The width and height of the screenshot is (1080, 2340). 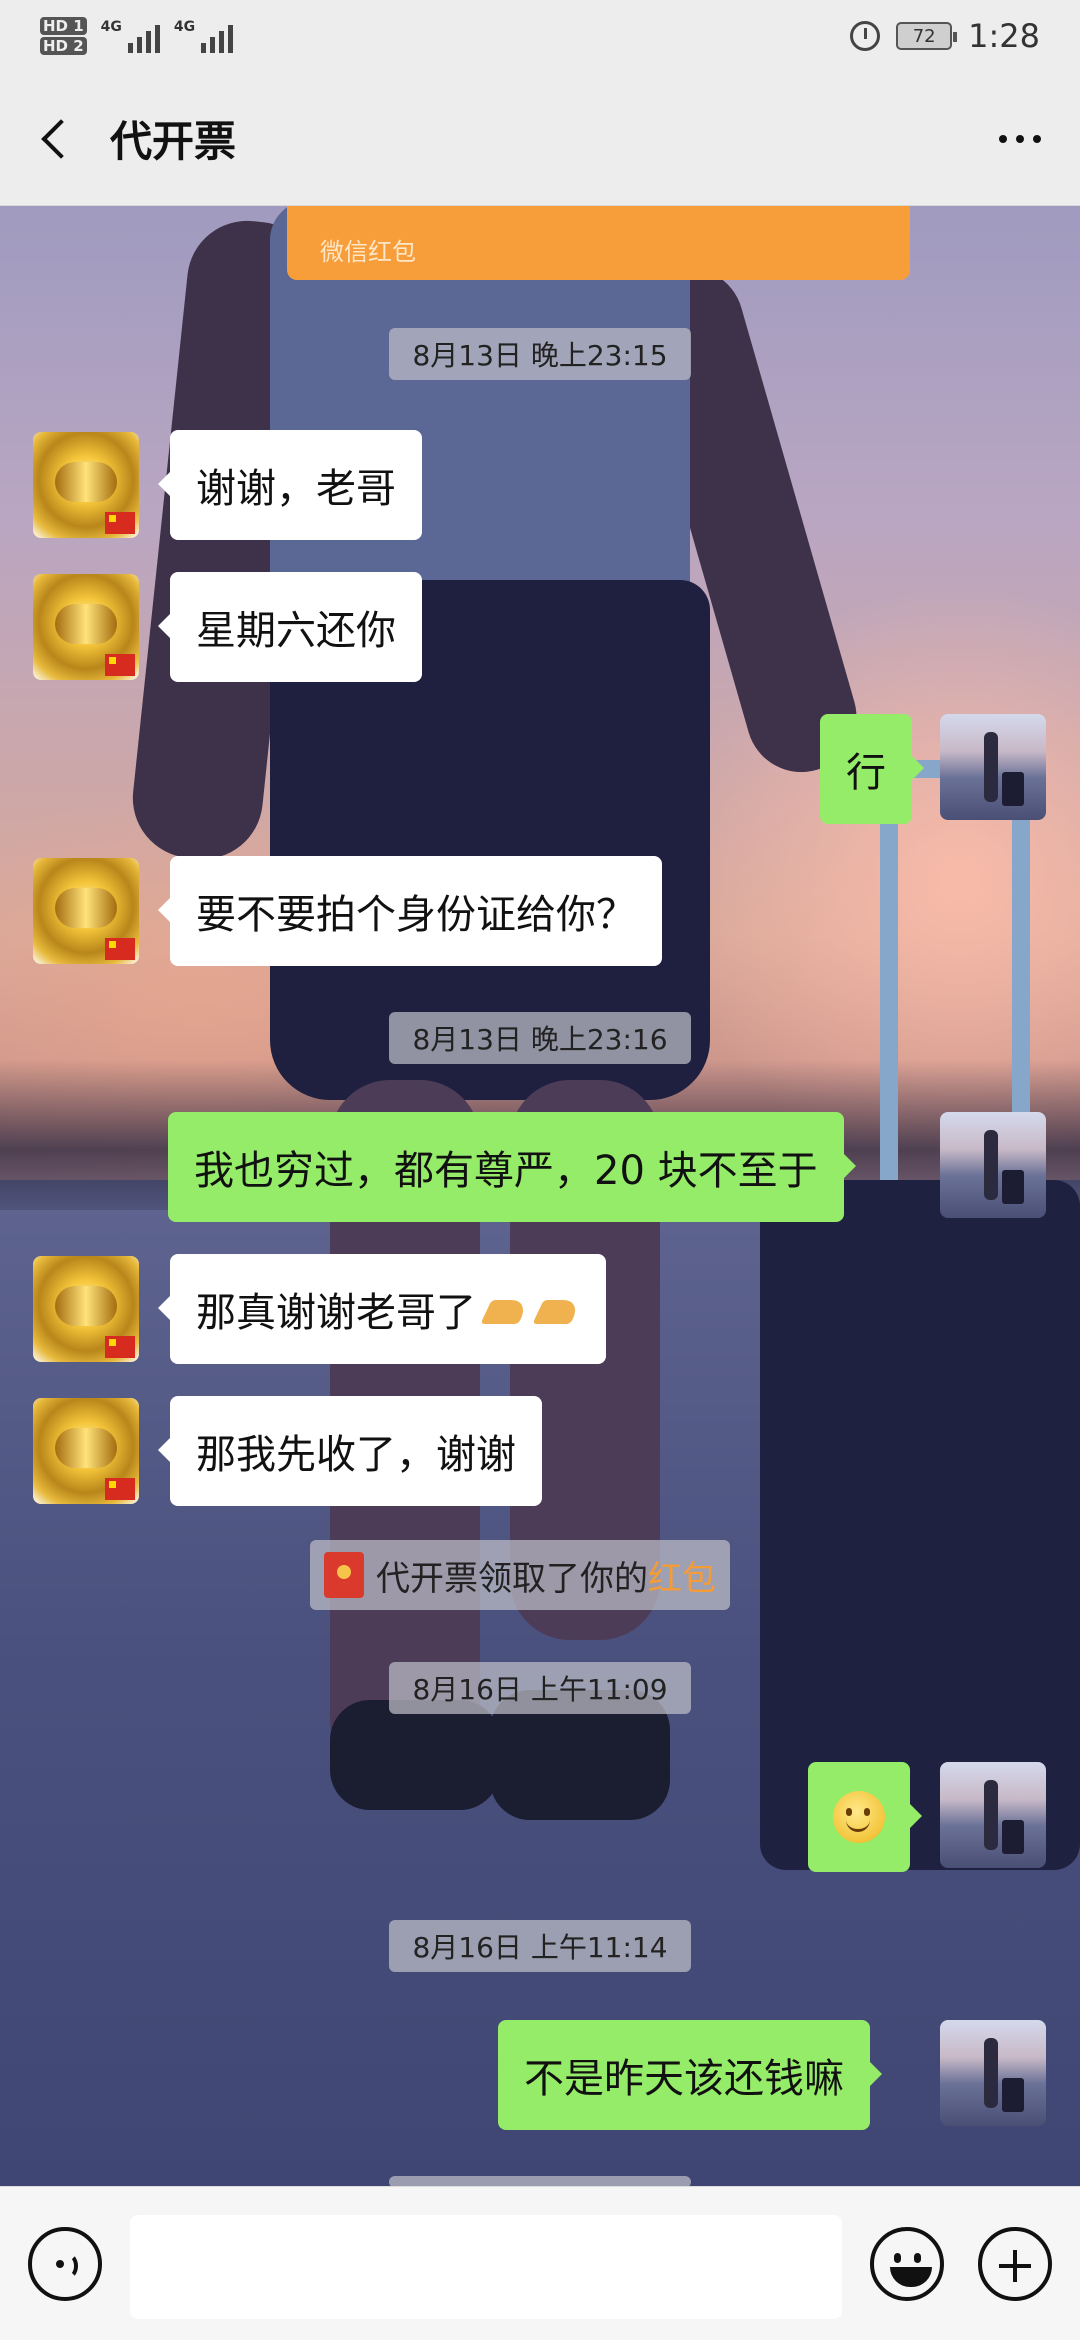 I want to click on red-packet-link: 红包, so click(x=682, y=1575).